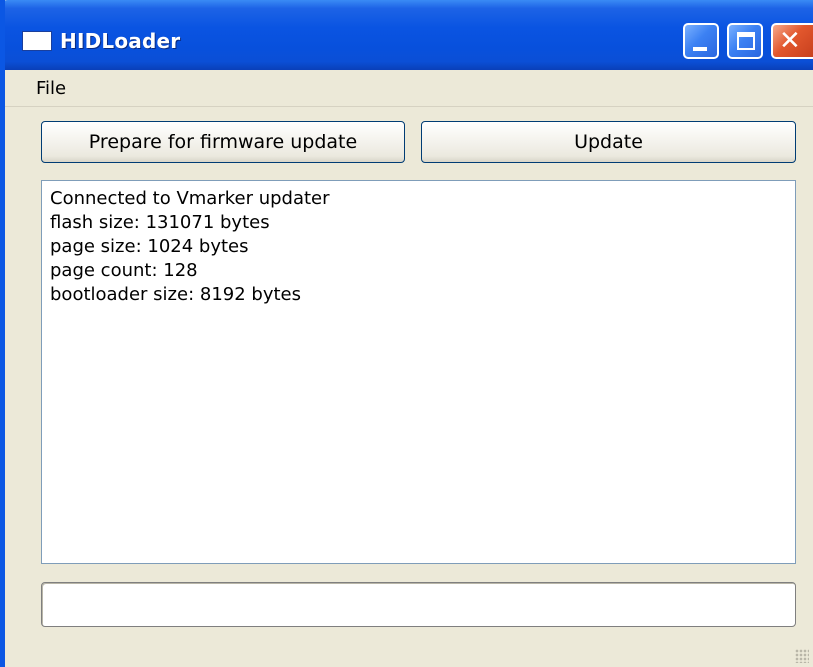  I want to click on title-bar: HIDLoader ✕, so click(409, 35).